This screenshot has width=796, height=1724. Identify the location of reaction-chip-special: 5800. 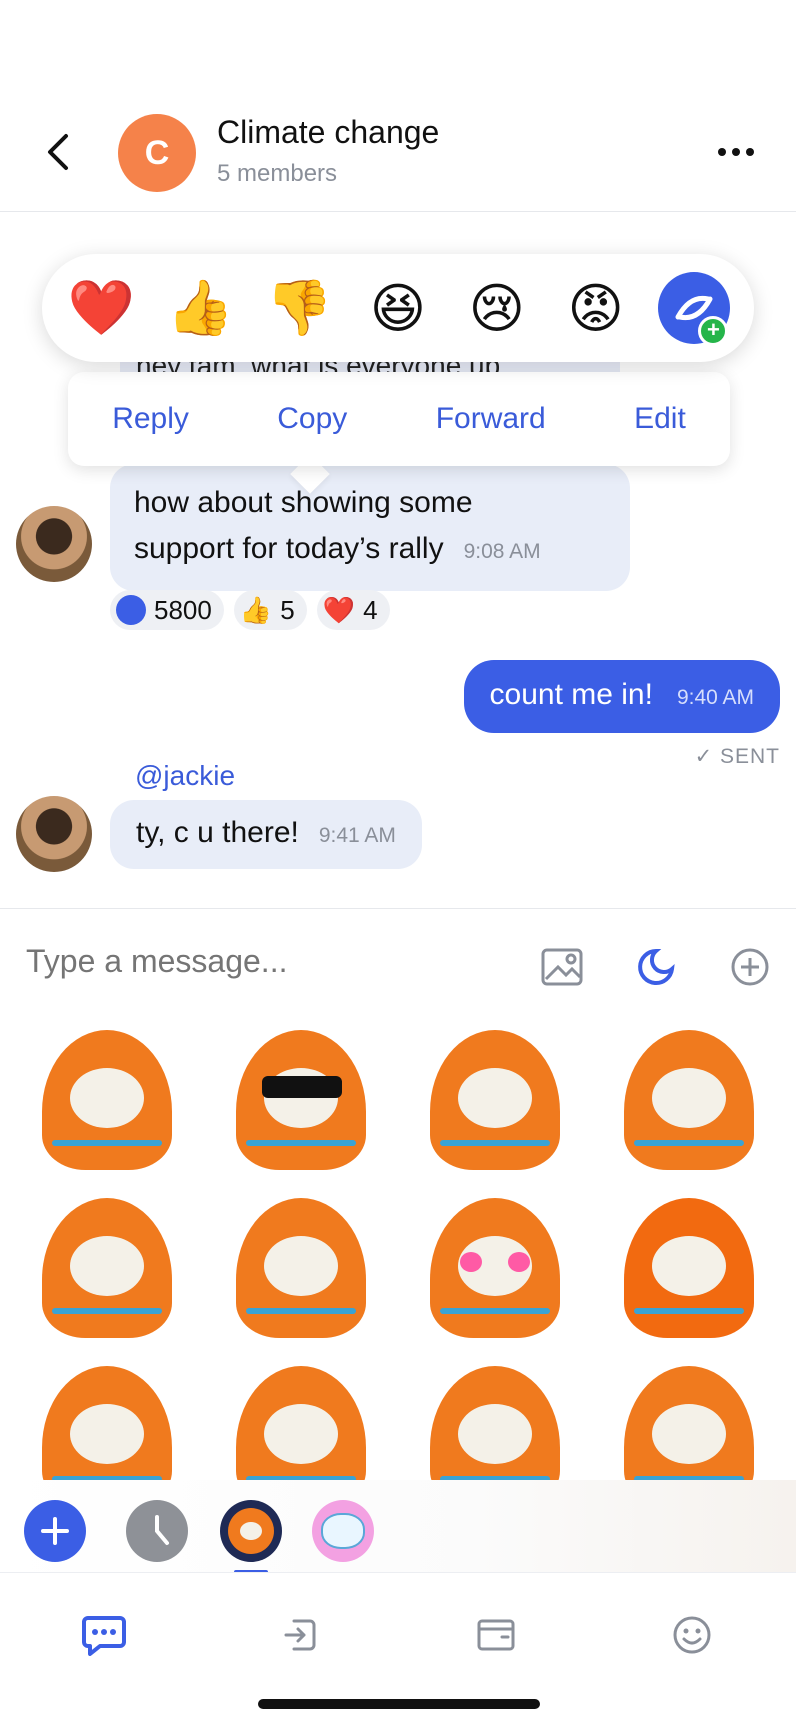
(167, 610).